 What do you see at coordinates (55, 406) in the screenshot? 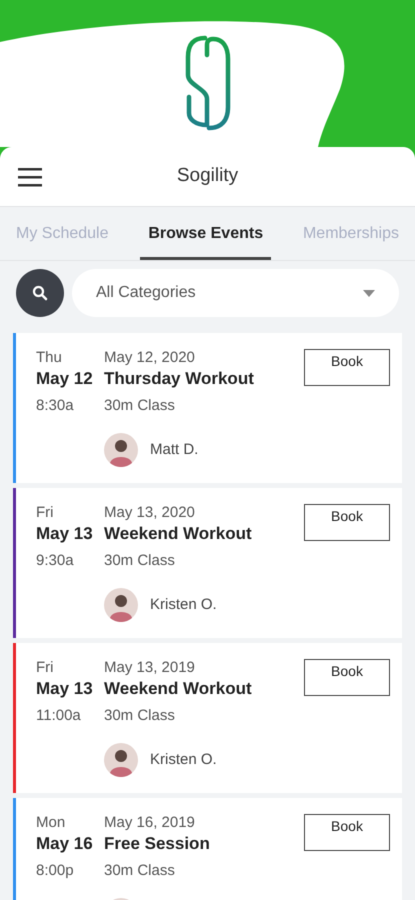
I see `event-time: 8:30a` at bounding box center [55, 406].